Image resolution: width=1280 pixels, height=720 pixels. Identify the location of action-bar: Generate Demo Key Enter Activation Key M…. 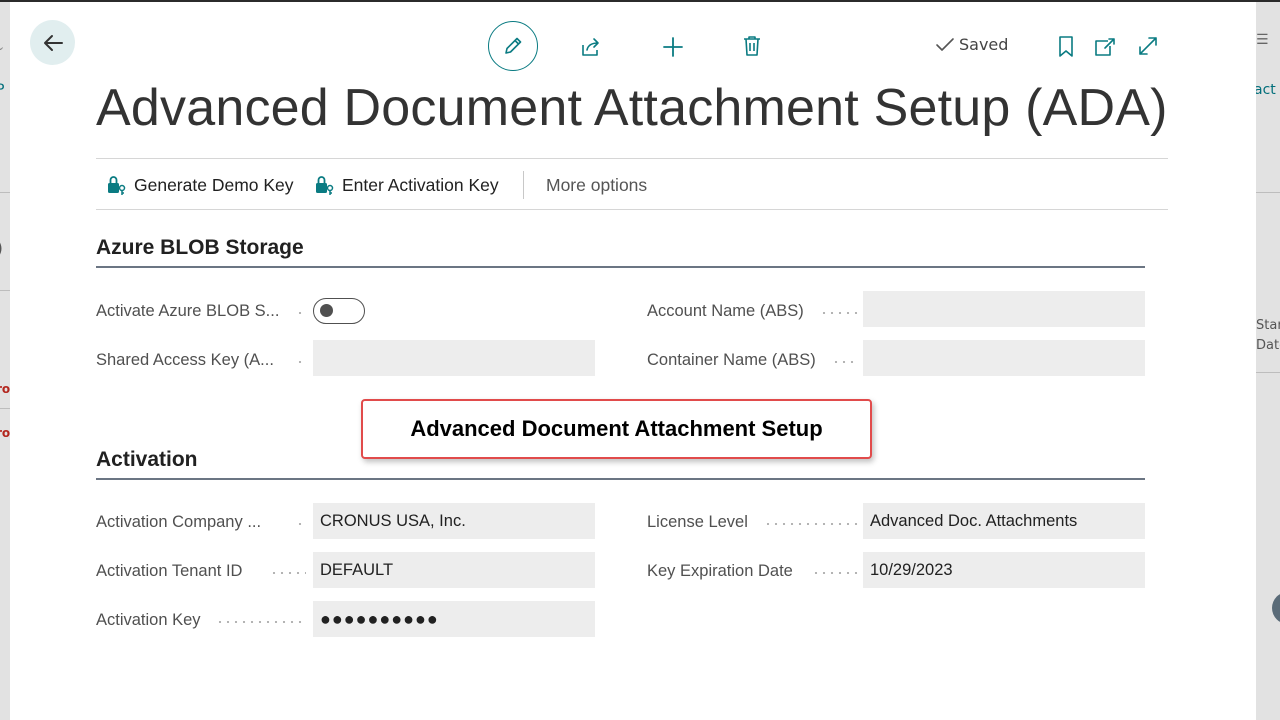
(632, 184).